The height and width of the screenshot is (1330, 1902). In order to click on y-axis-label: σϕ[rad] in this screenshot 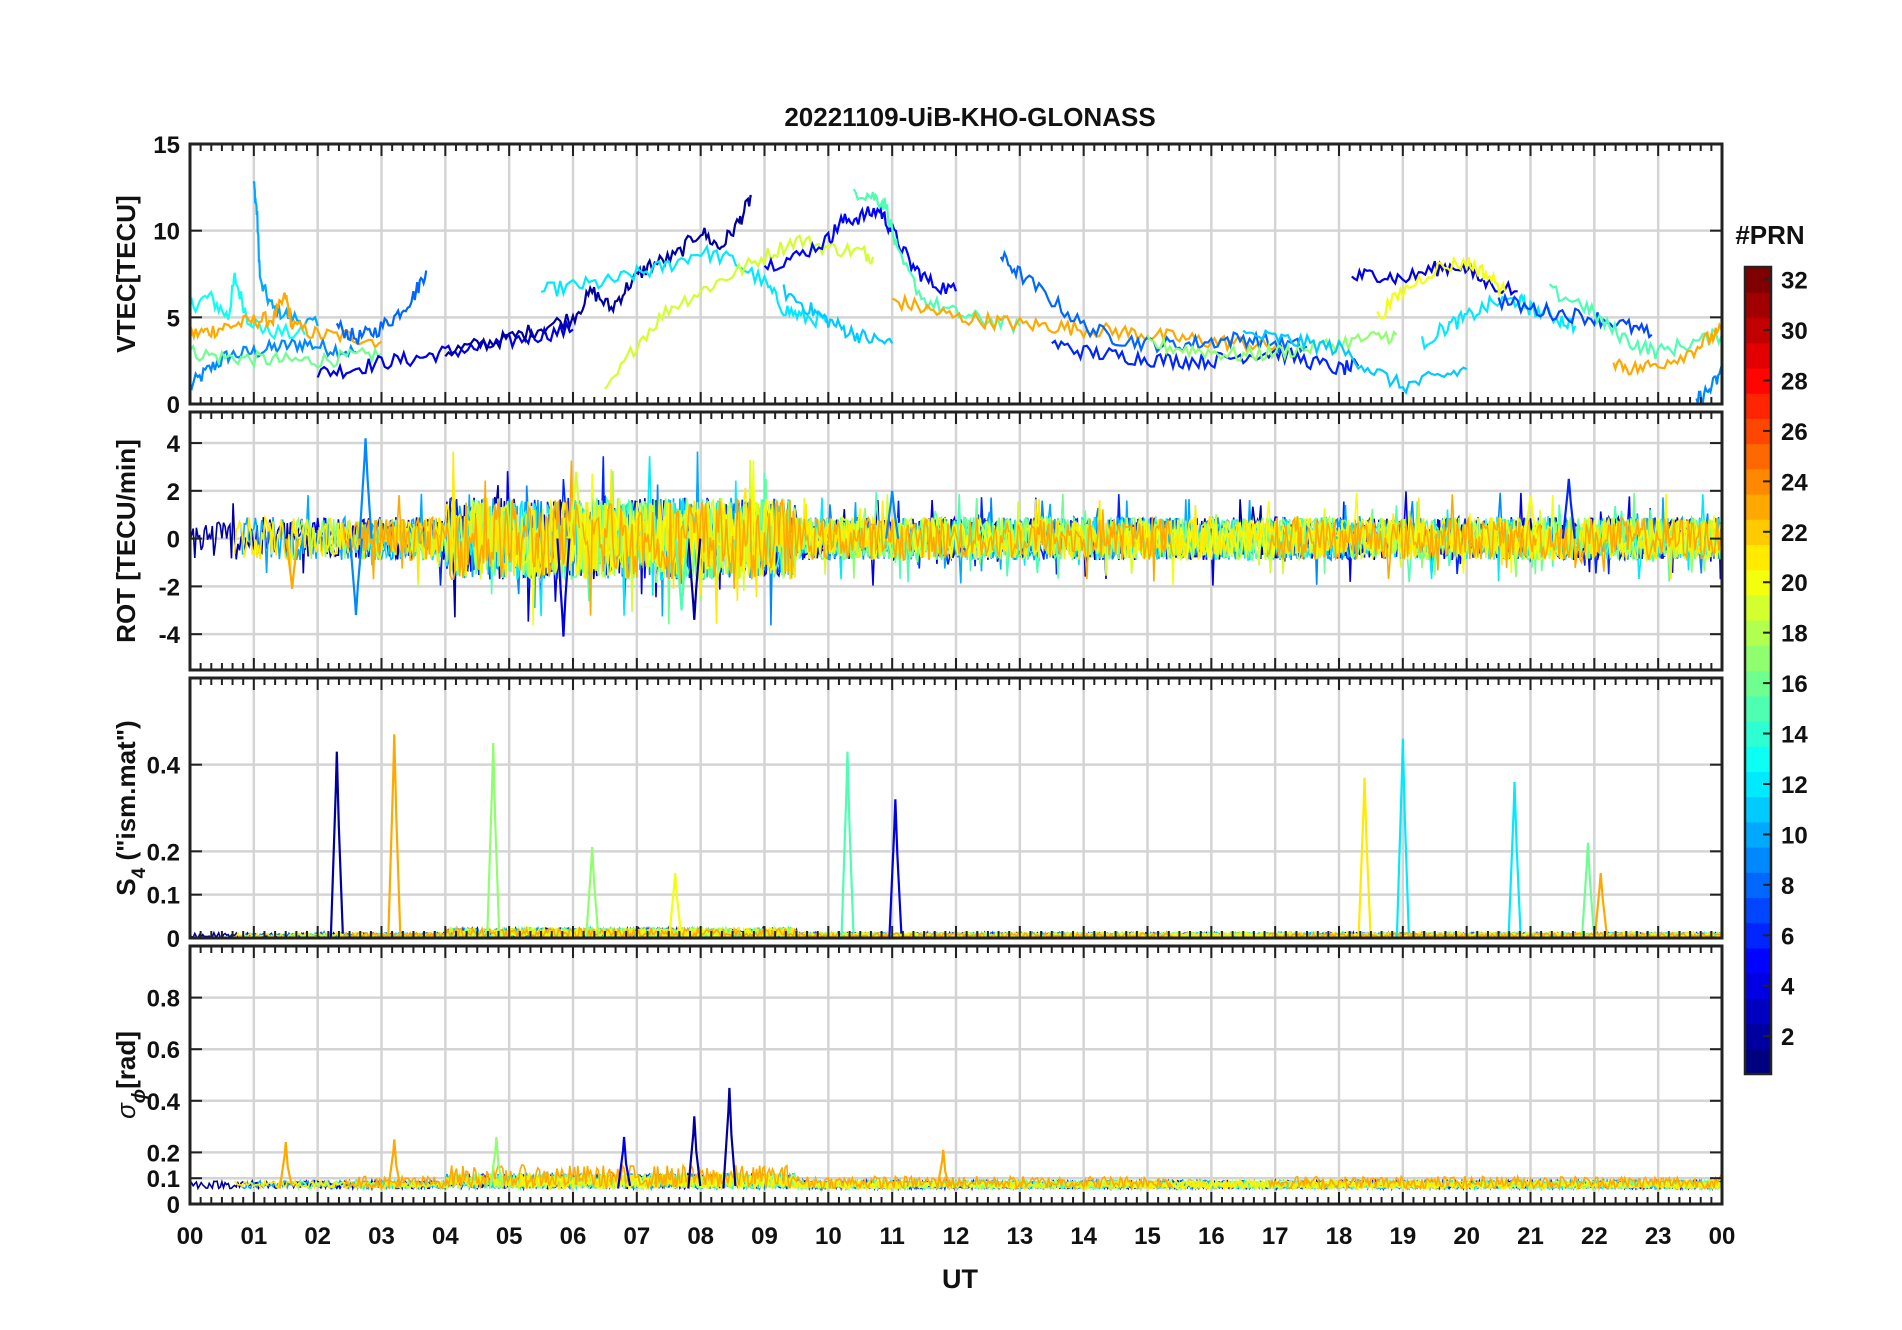, I will do `click(130, 1075)`.